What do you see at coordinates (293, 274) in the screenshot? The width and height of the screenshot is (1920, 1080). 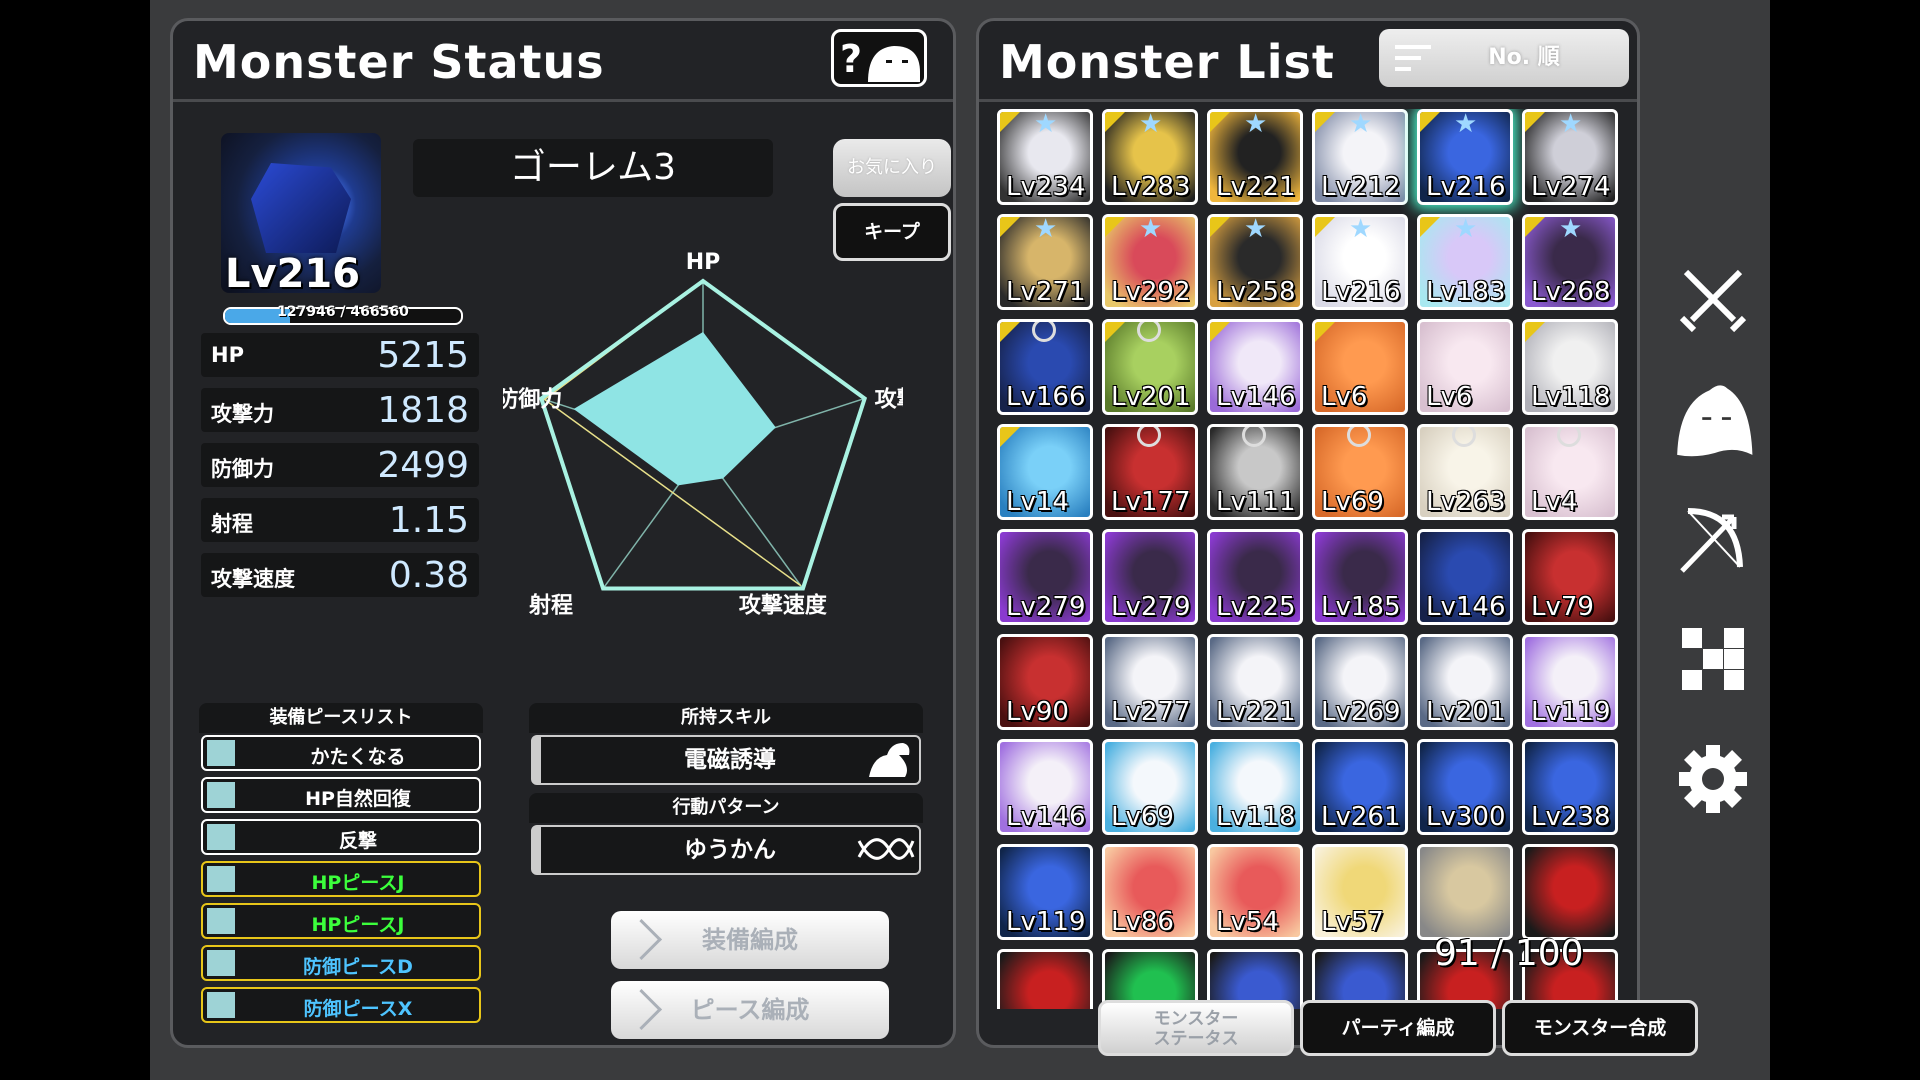 I see `monster-level: Lv216` at bounding box center [293, 274].